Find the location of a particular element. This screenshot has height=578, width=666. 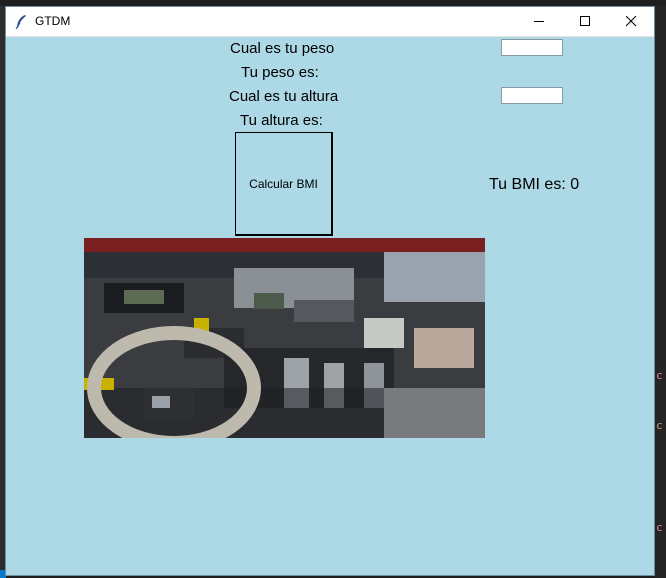

calcular-bmi-button: Calcular BMI is located at coordinates (284, 184).